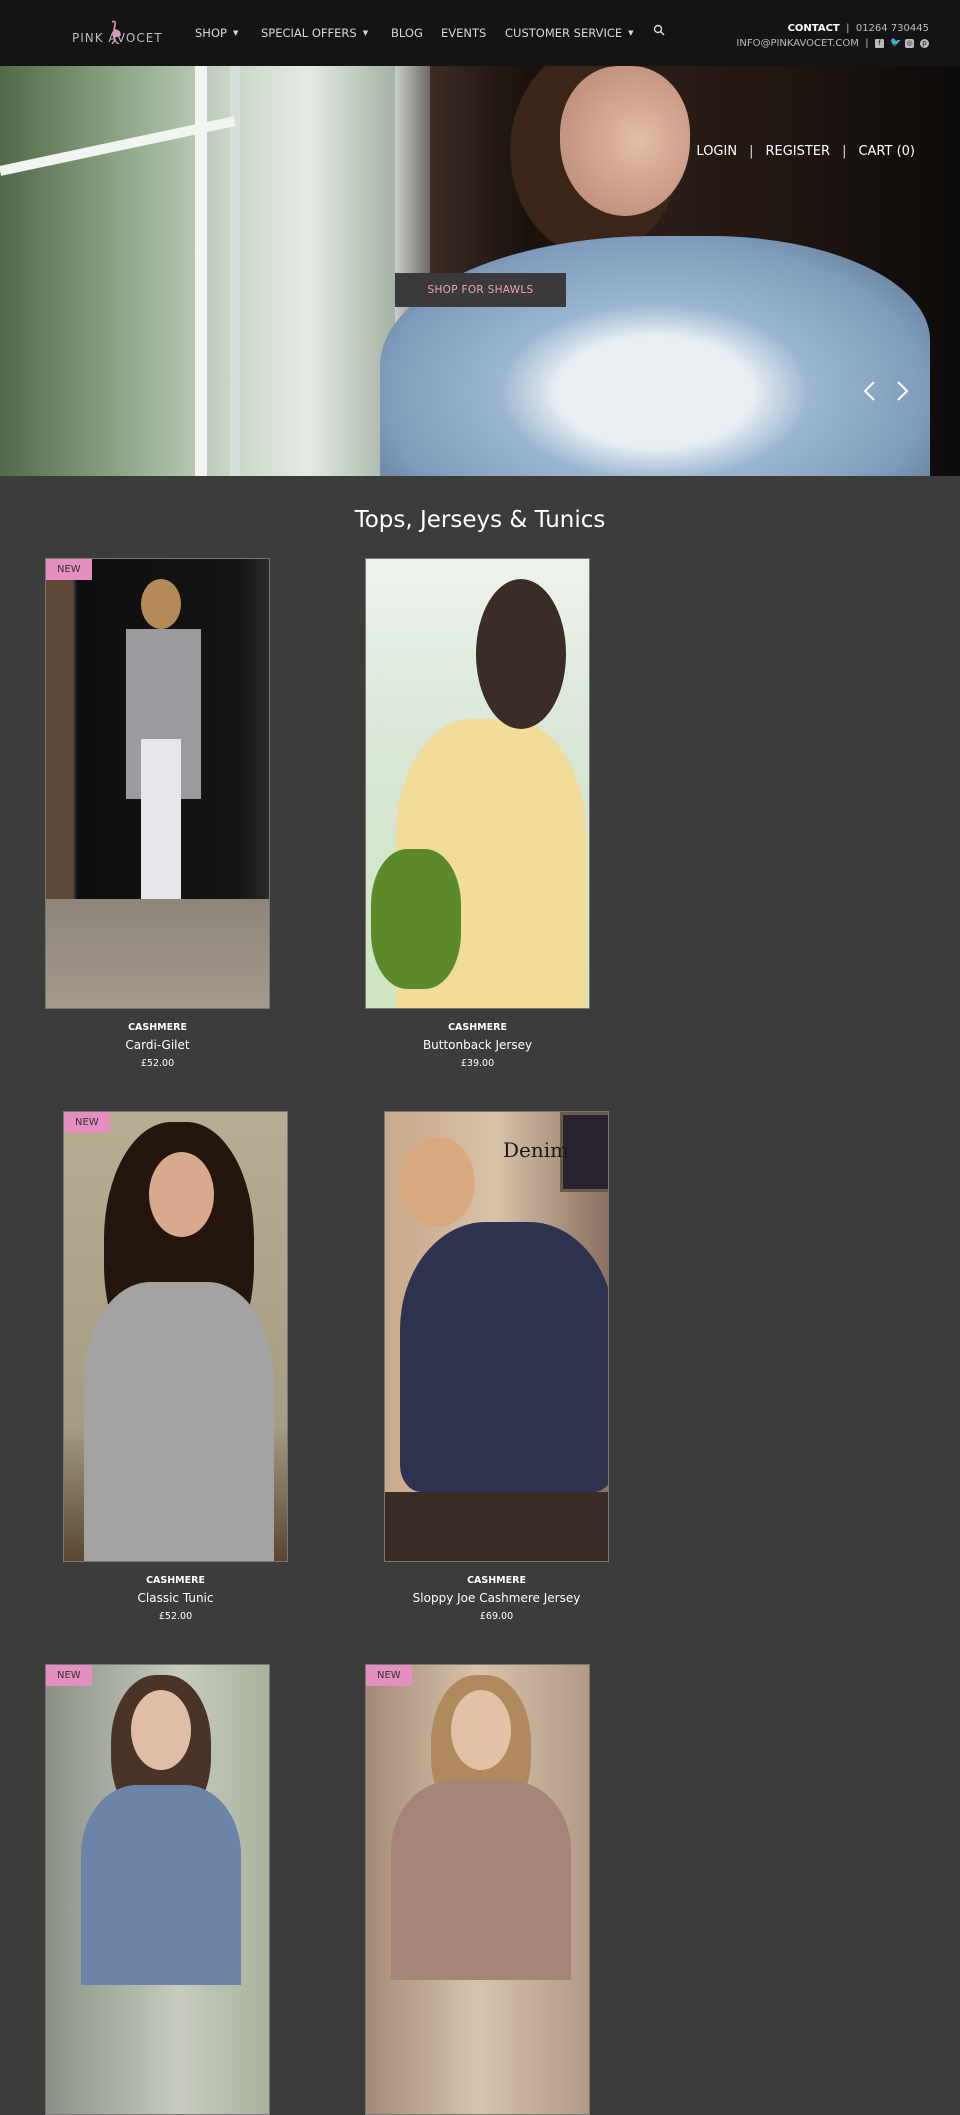 The width and height of the screenshot is (960, 2115). What do you see at coordinates (886, 151) in the screenshot?
I see `cart-link: CART (0)` at bounding box center [886, 151].